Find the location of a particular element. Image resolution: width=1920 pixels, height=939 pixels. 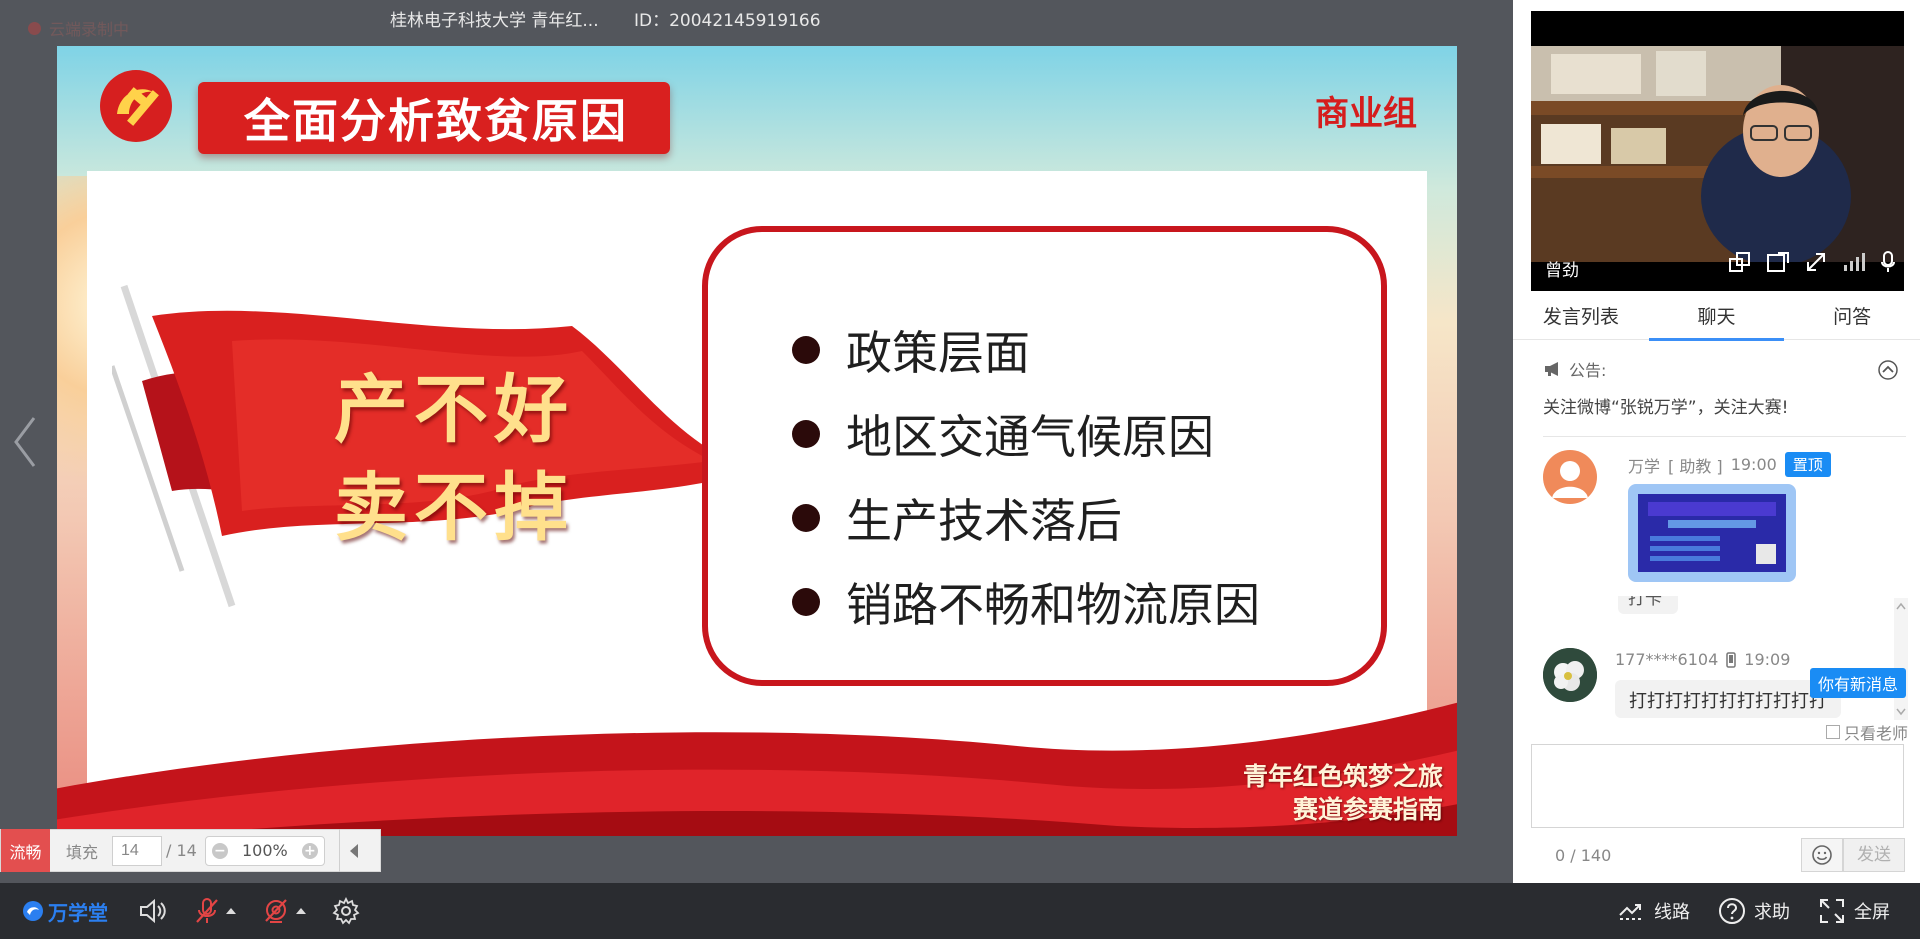

bottom-right-controls: 线路 求助 全屏 is located at coordinates (1754, 911).